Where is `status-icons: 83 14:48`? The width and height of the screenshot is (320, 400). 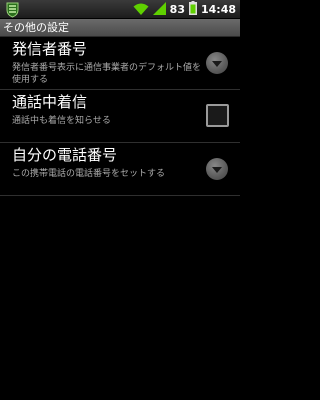
status-icons: 83 14:48 is located at coordinates (184, 9).